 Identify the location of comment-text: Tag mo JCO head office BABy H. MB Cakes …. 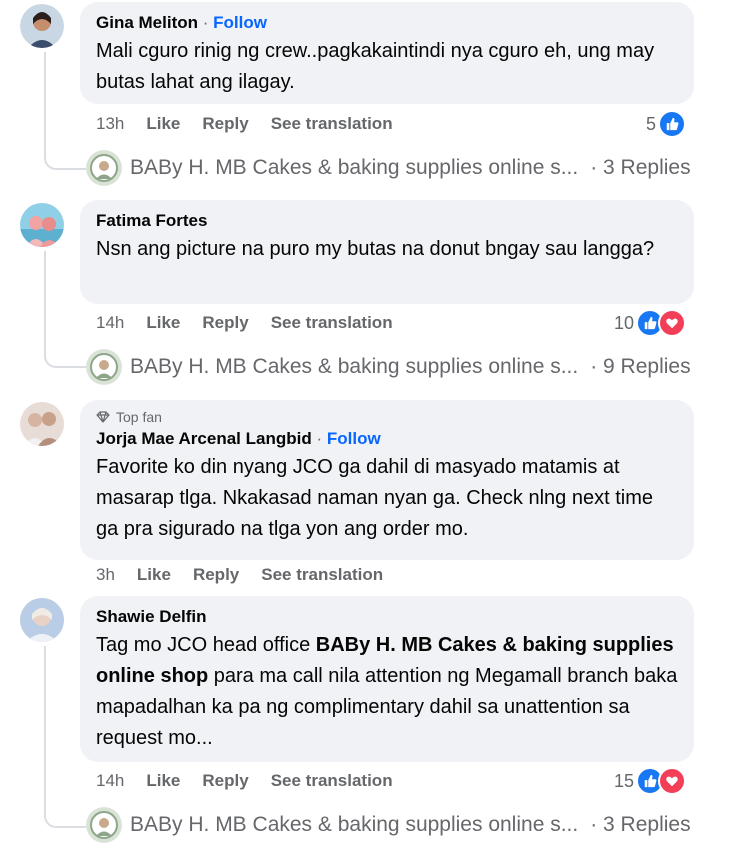
(387, 692).